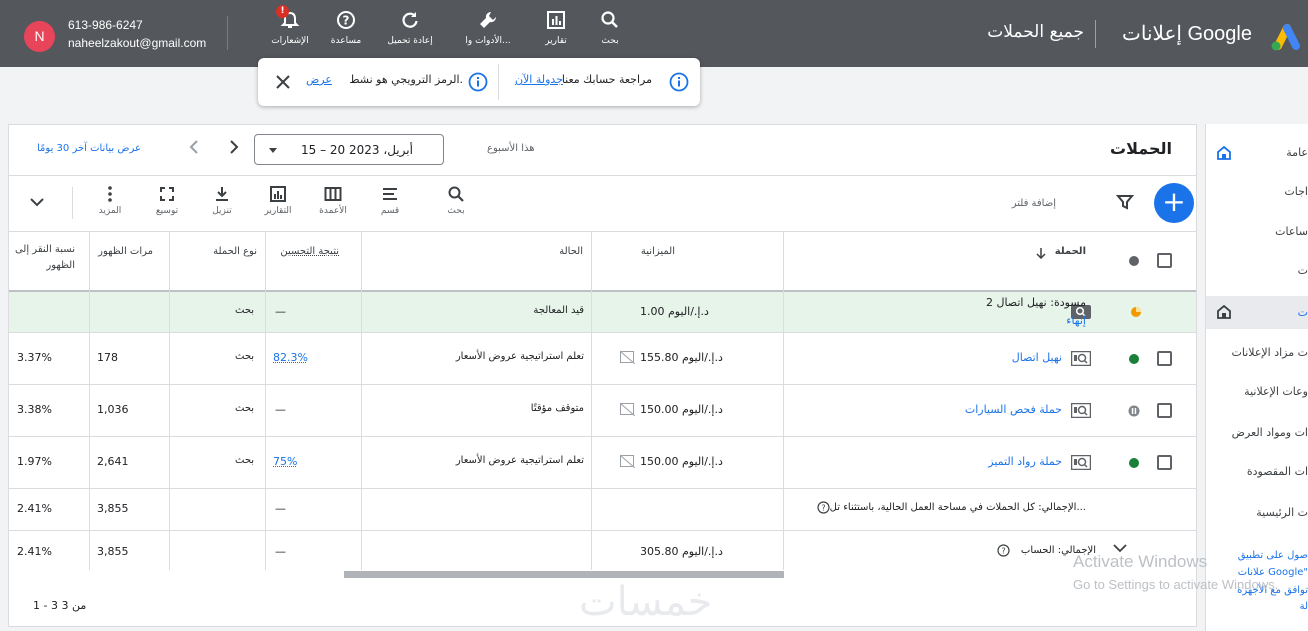  I want to click on column-header-campaign-type: نوع الحملة, so click(217, 261).